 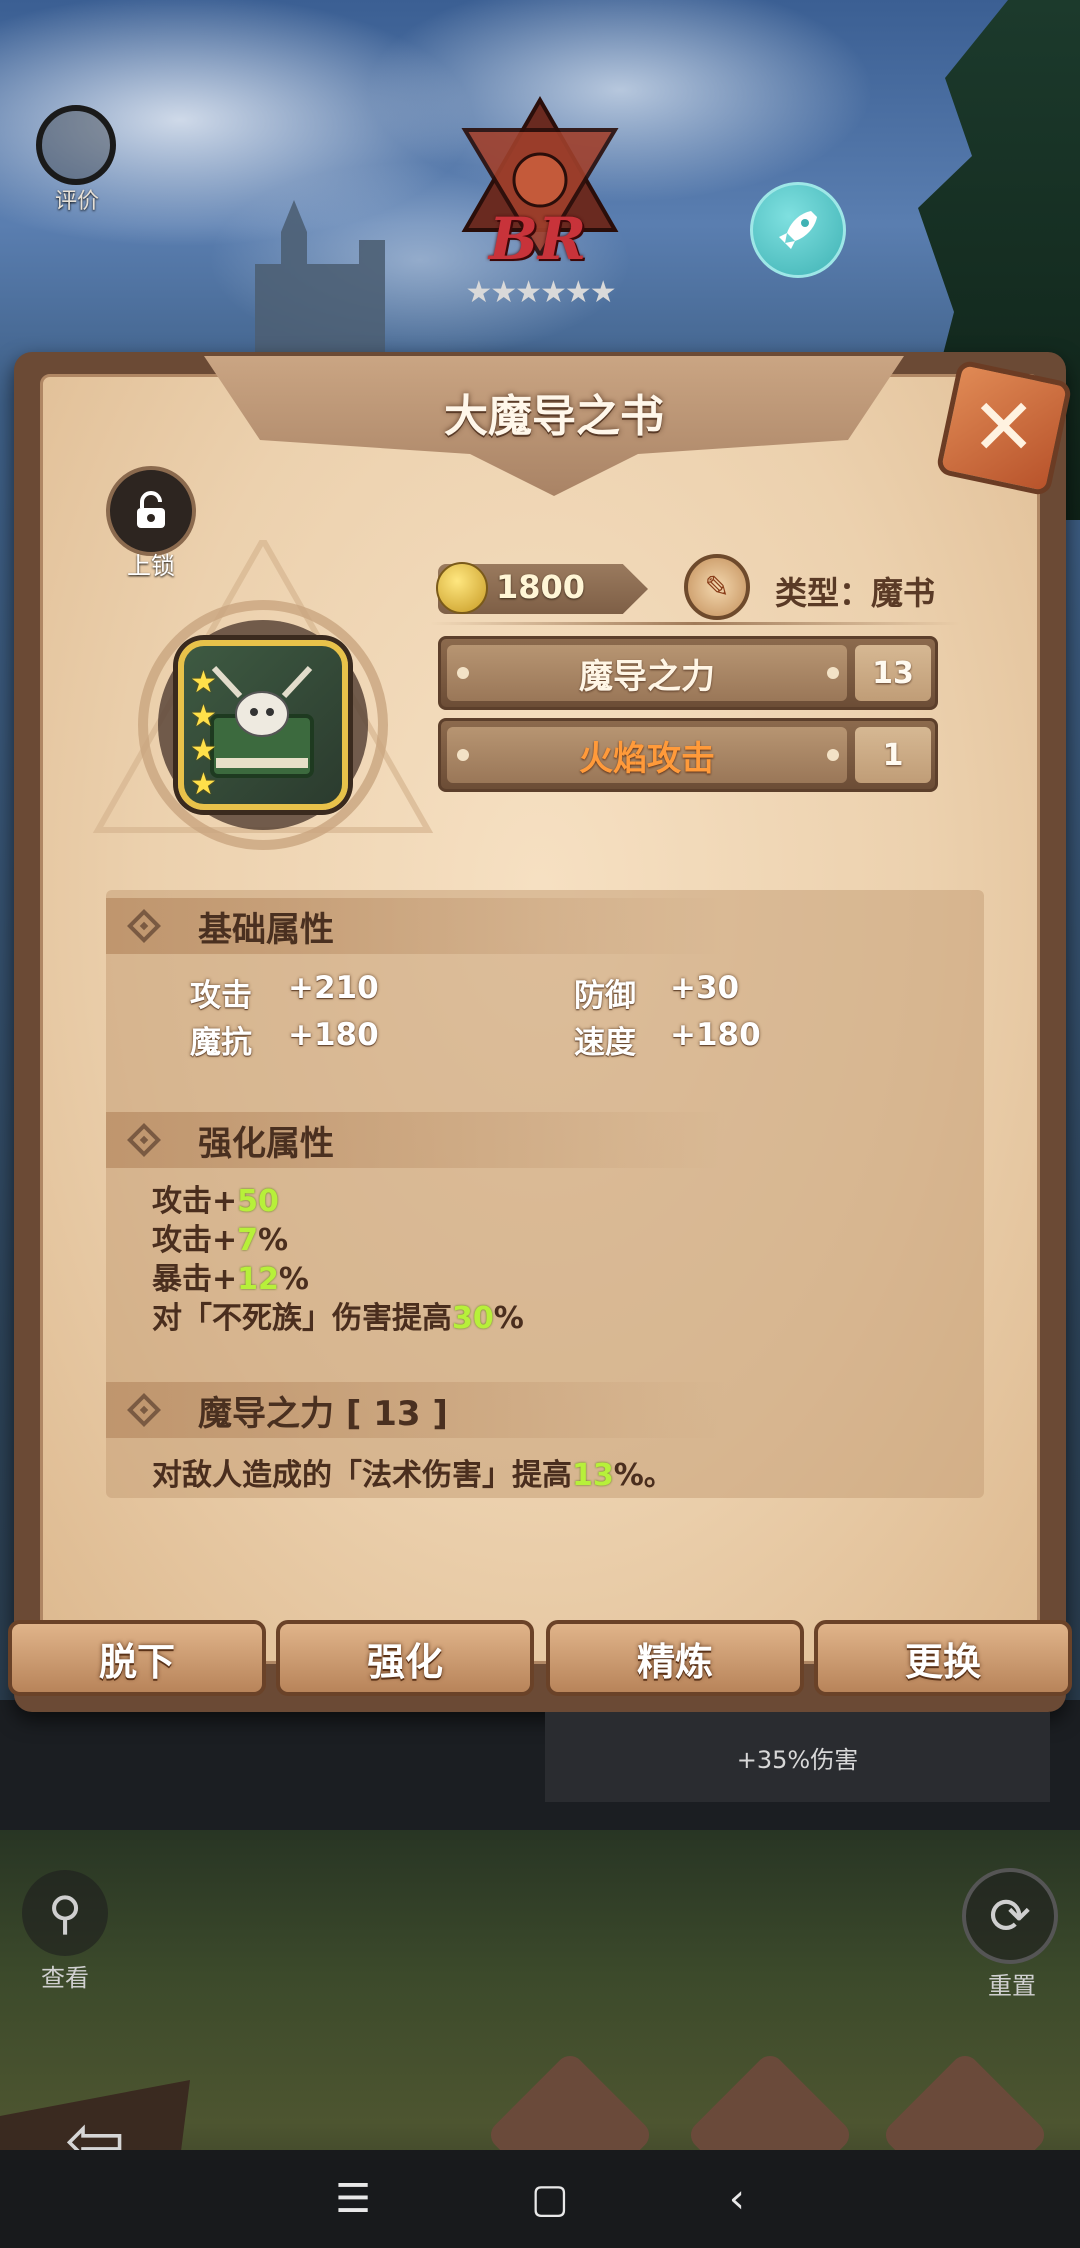 I want to click on rate-label: 评价, so click(x=76, y=201).